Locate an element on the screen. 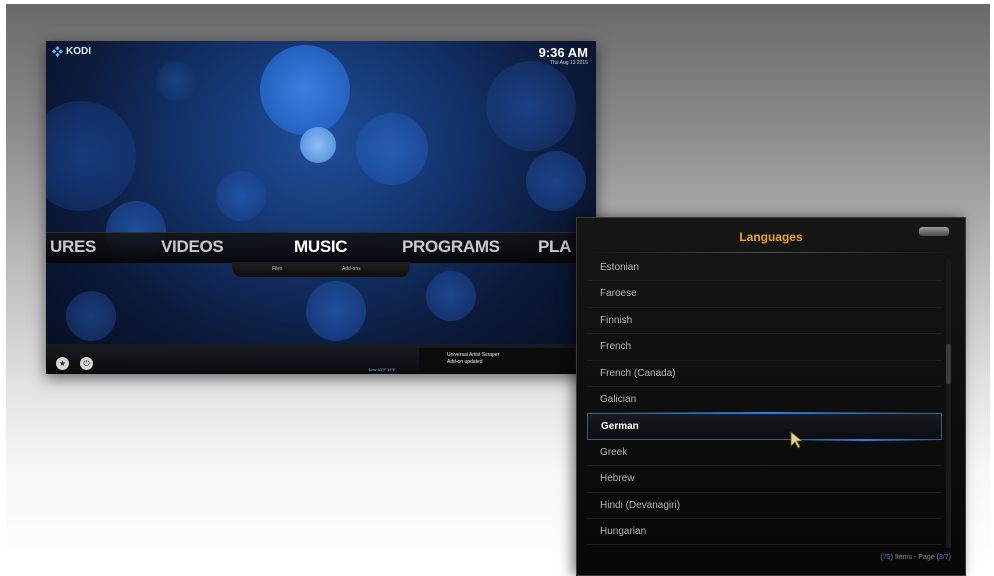 The width and height of the screenshot is (994, 576). music-submenu: Files Add-ons is located at coordinates (321, 269).